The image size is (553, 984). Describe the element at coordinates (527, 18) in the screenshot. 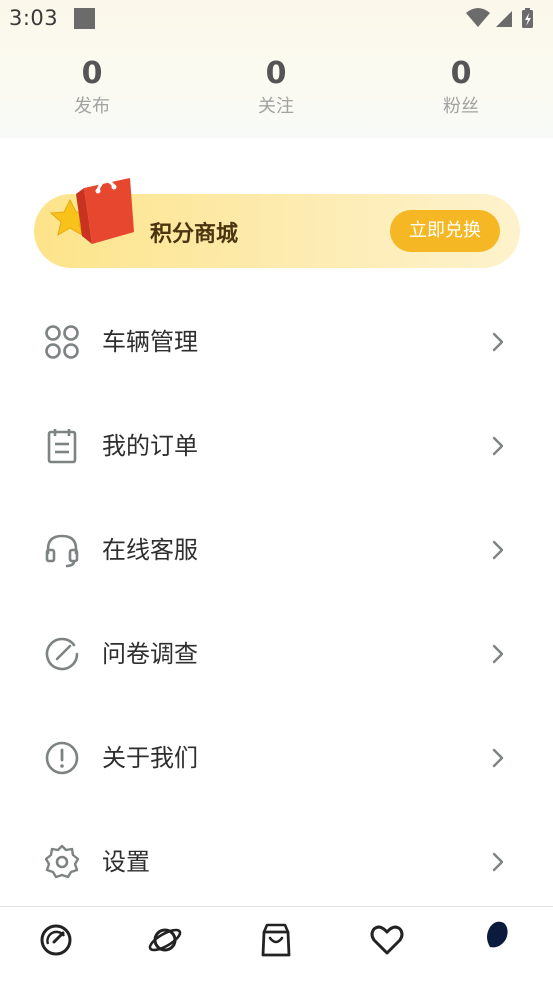

I see `battery-icon` at that location.